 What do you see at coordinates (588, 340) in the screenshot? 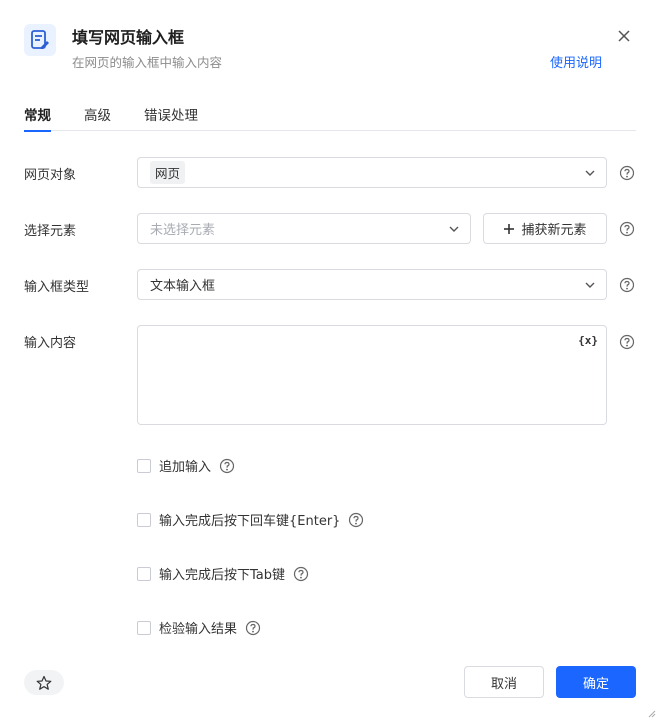
I see `insert-variable-button: {x}` at bounding box center [588, 340].